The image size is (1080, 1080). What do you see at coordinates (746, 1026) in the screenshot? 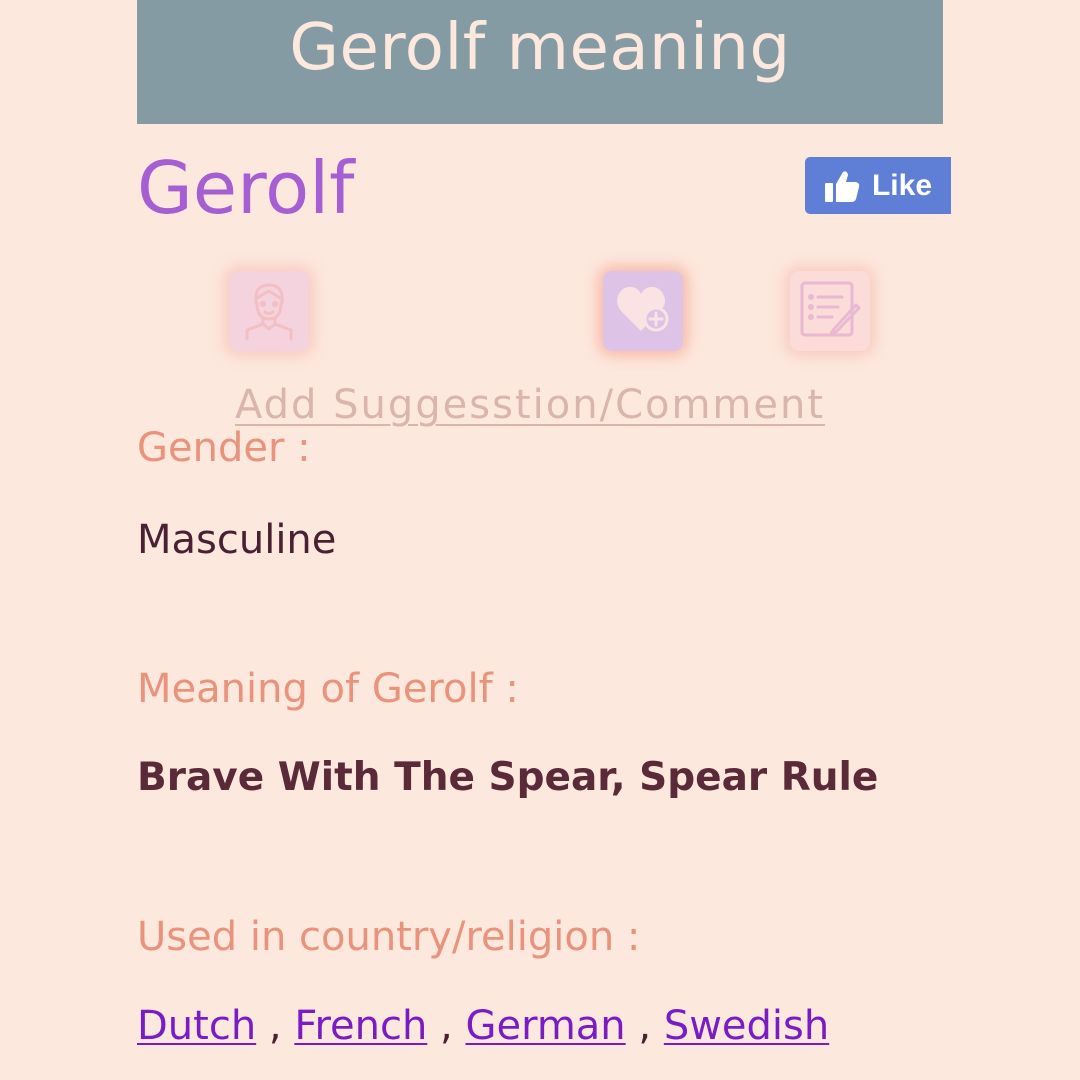
I see `country-link-swedish: Swedish` at bounding box center [746, 1026].